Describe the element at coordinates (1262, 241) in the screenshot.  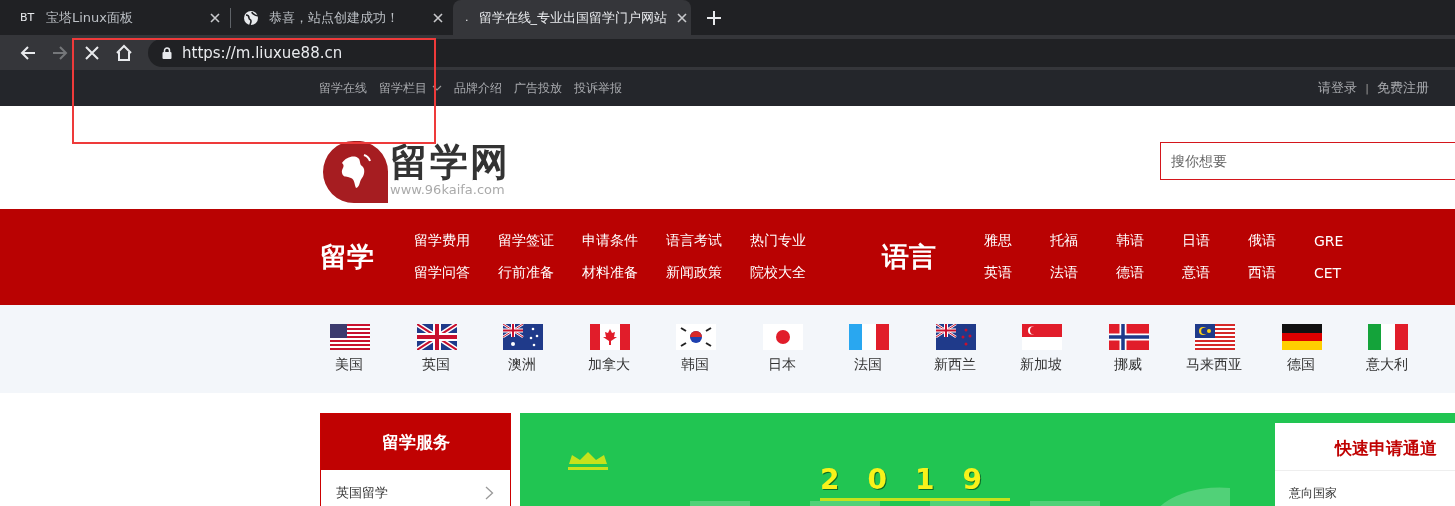
I see `nav-link: 俄语` at that location.